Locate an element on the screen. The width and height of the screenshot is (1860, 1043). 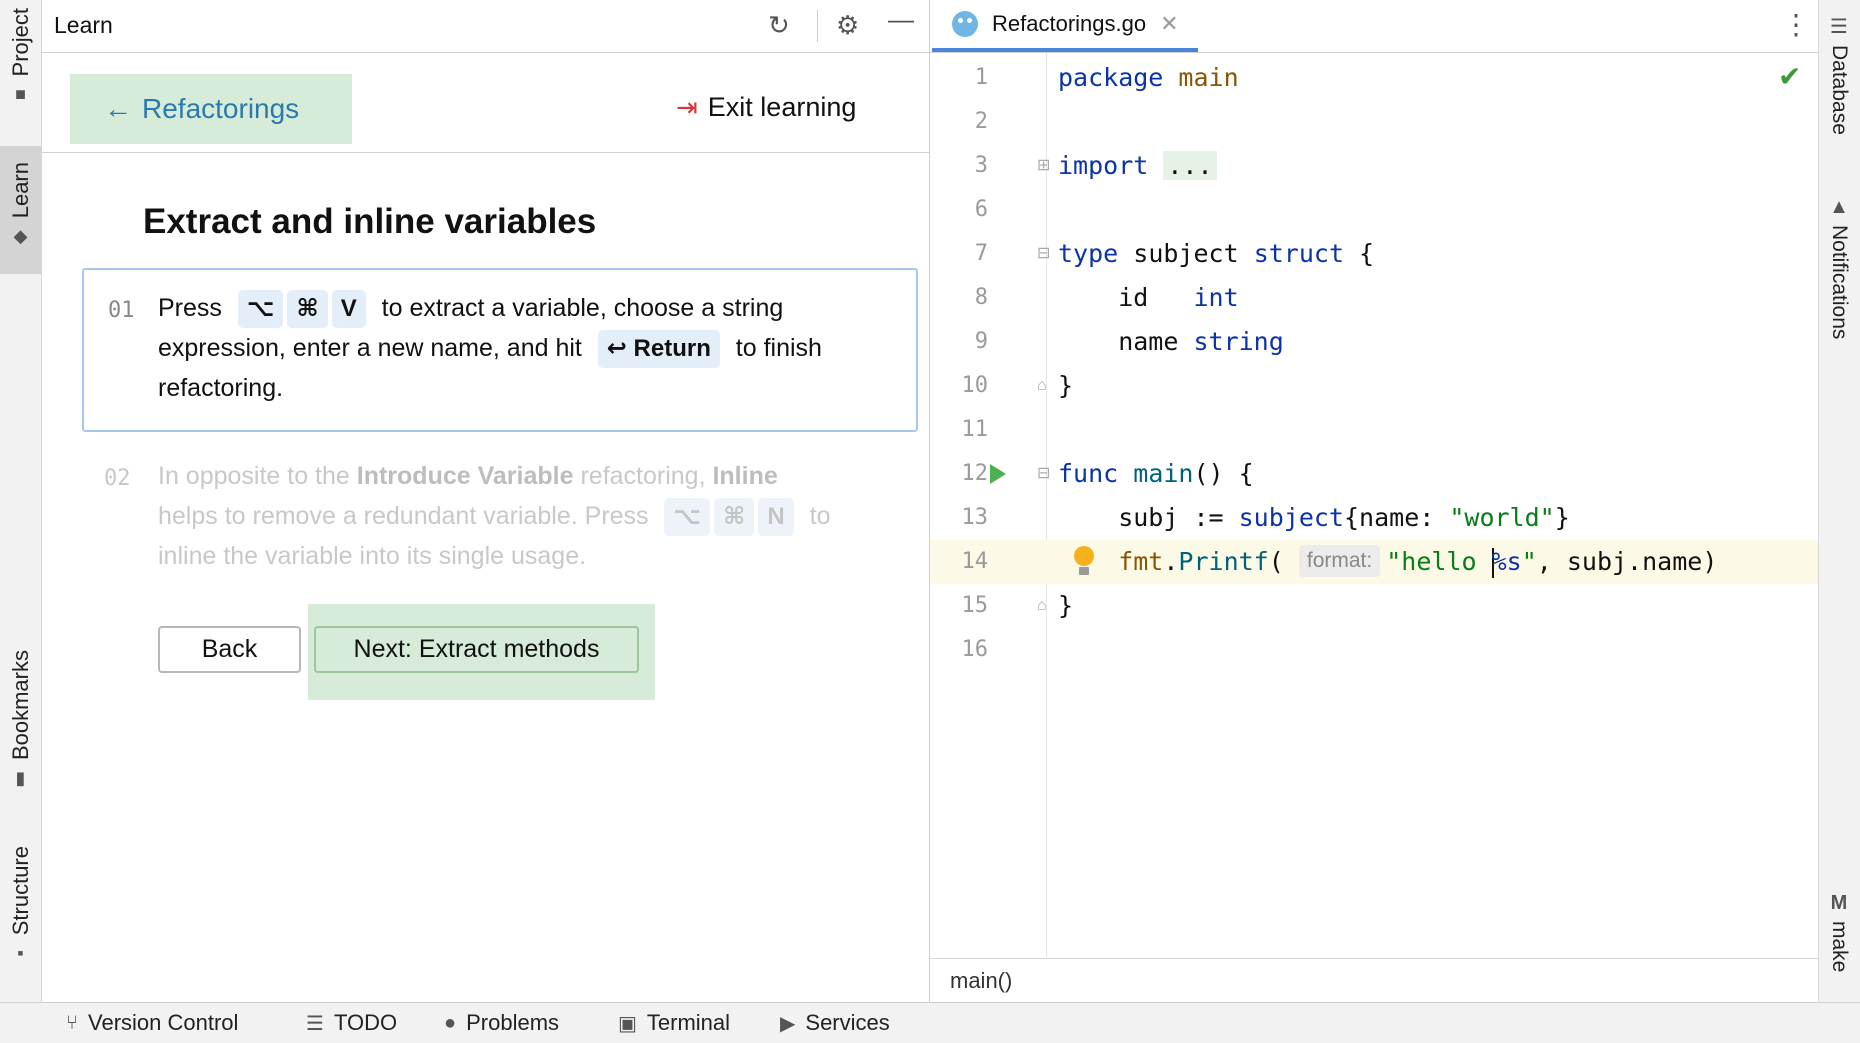
code-line: 6 is located at coordinates (1374, 210).